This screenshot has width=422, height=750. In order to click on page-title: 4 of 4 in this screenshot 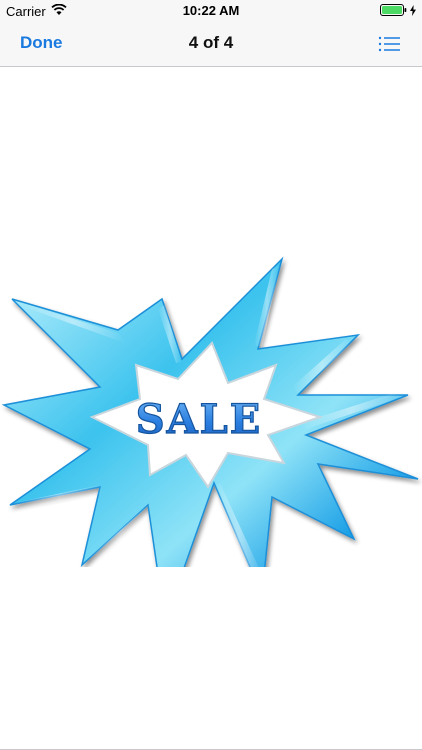, I will do `click(211, 42)`.